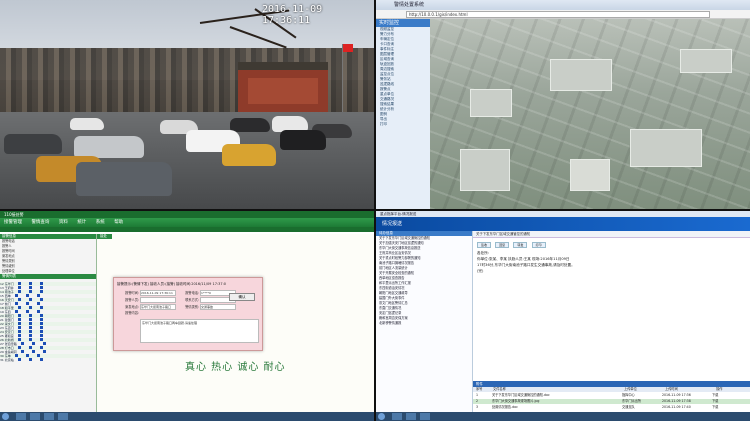 The width and height of the screenshot is (750, 421). What do you see at coordinates (375, 210) in the screenshot?
I see `wall-divider-horizontal` at bounding box center [375, 210].